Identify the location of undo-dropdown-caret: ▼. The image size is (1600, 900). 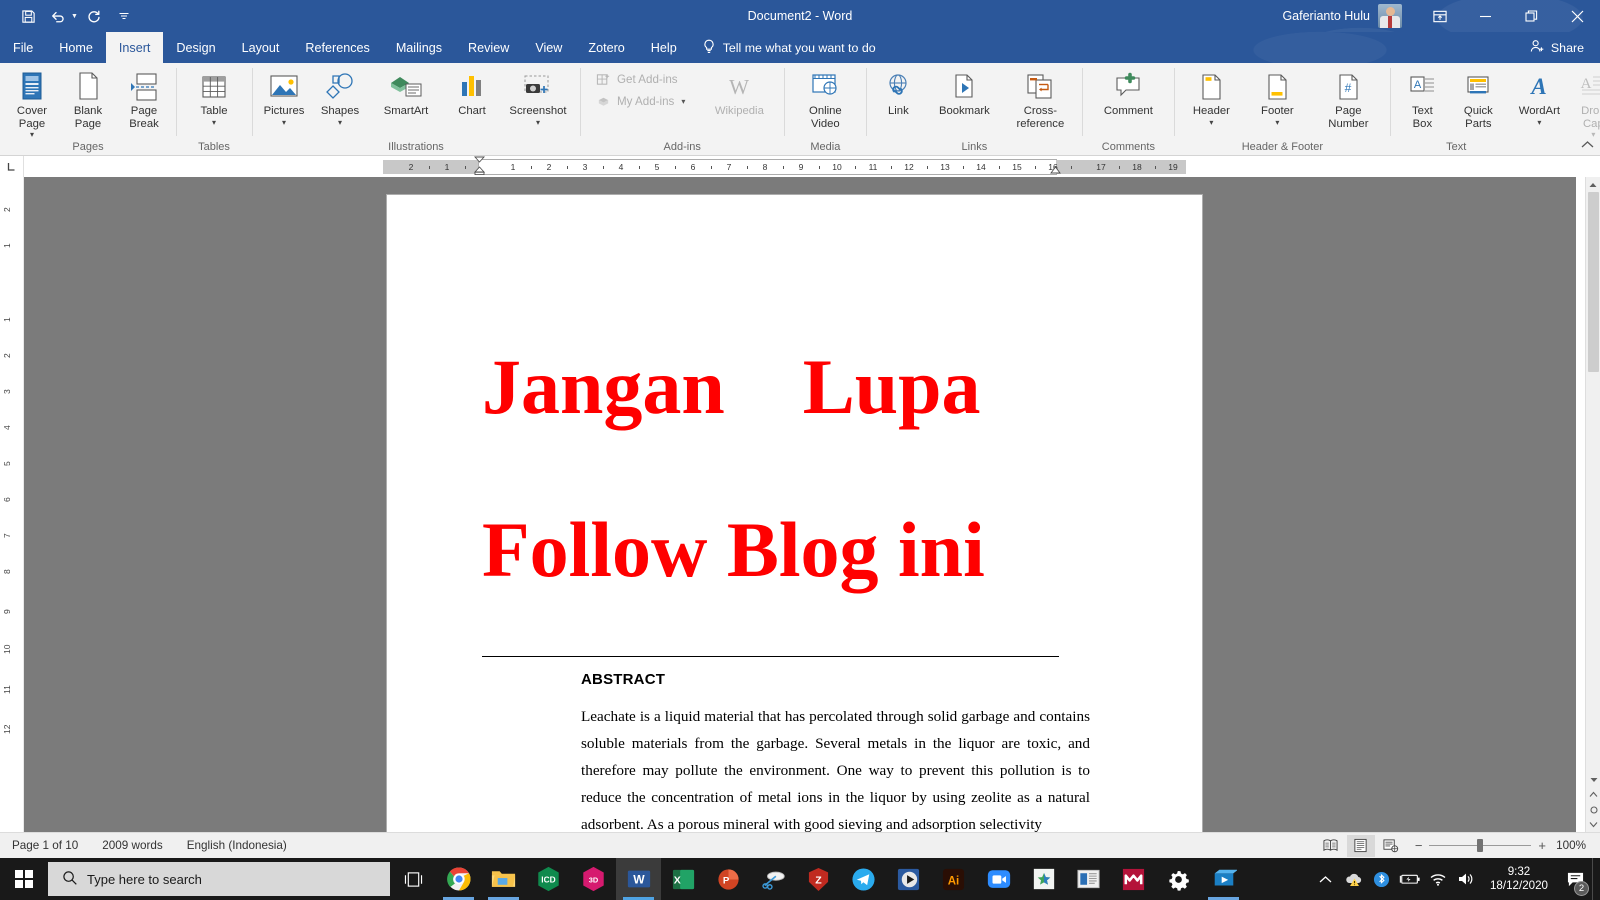
(74, 16).